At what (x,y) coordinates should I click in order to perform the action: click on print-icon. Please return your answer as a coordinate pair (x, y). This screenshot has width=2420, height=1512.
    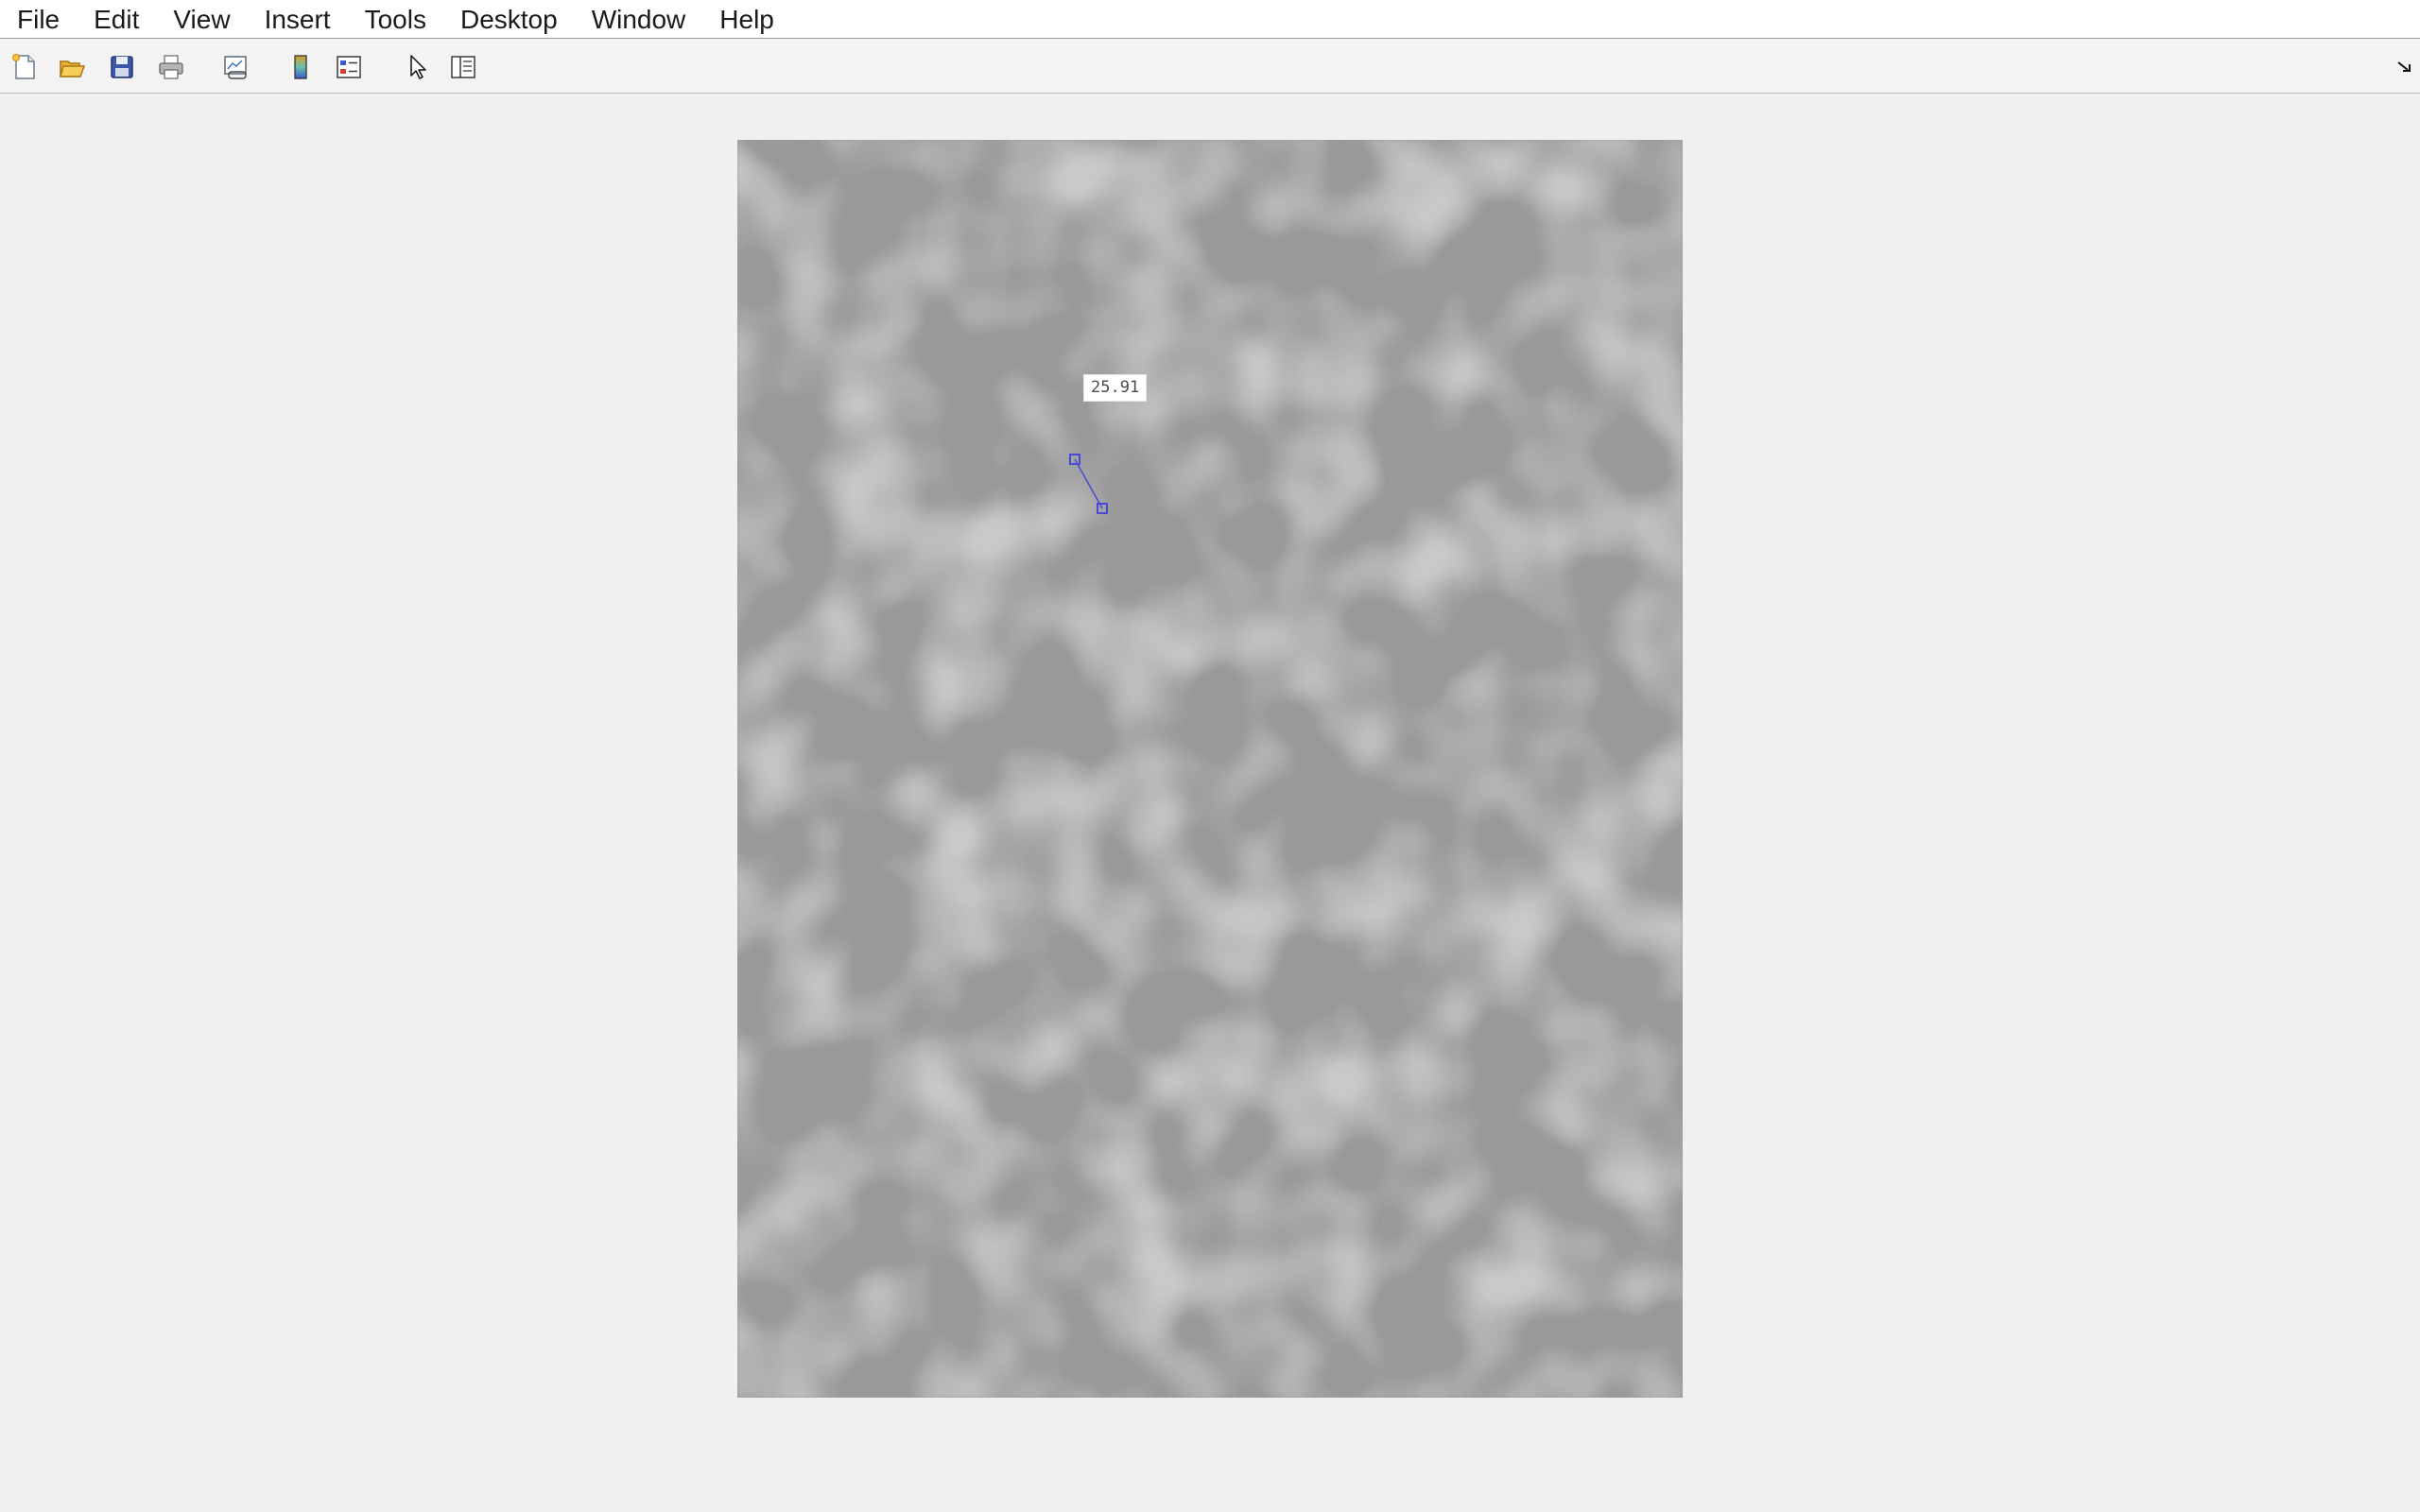
    Looking at the image, I should click on (171, 67).